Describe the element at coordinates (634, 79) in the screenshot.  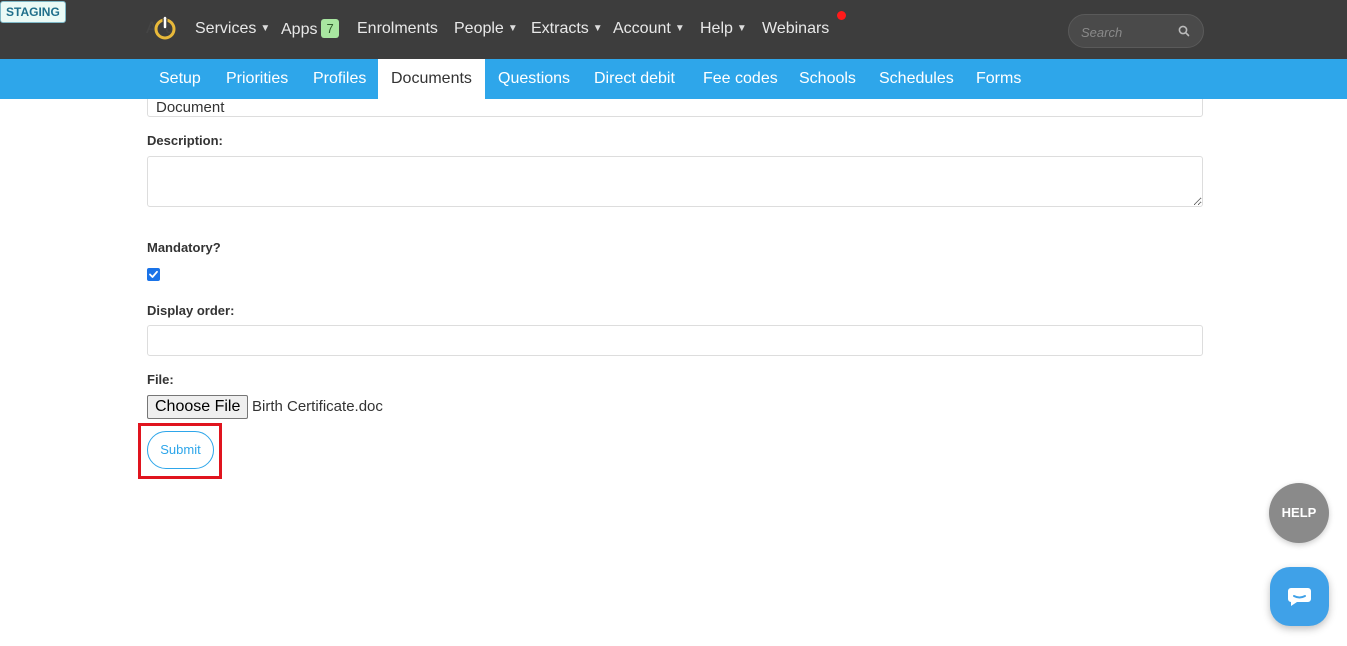
I see `tab-direct-debit: Direct debit` at that location.